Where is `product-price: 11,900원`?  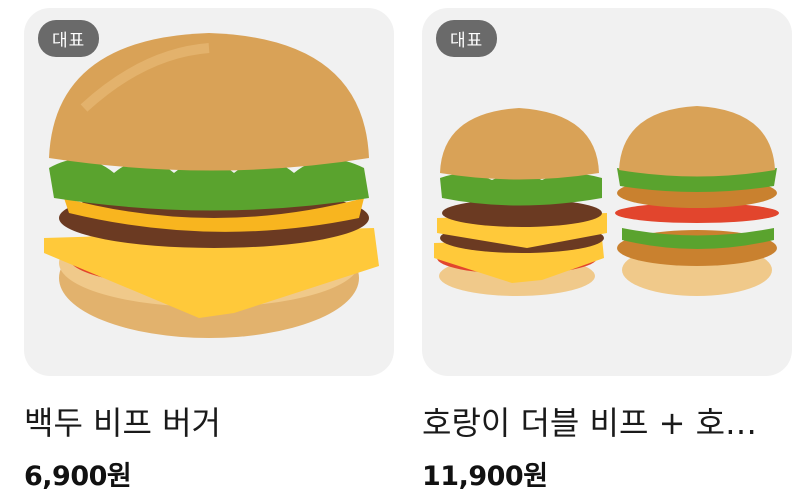
product-price: 11,900원 is located at coordinates (485, 476).